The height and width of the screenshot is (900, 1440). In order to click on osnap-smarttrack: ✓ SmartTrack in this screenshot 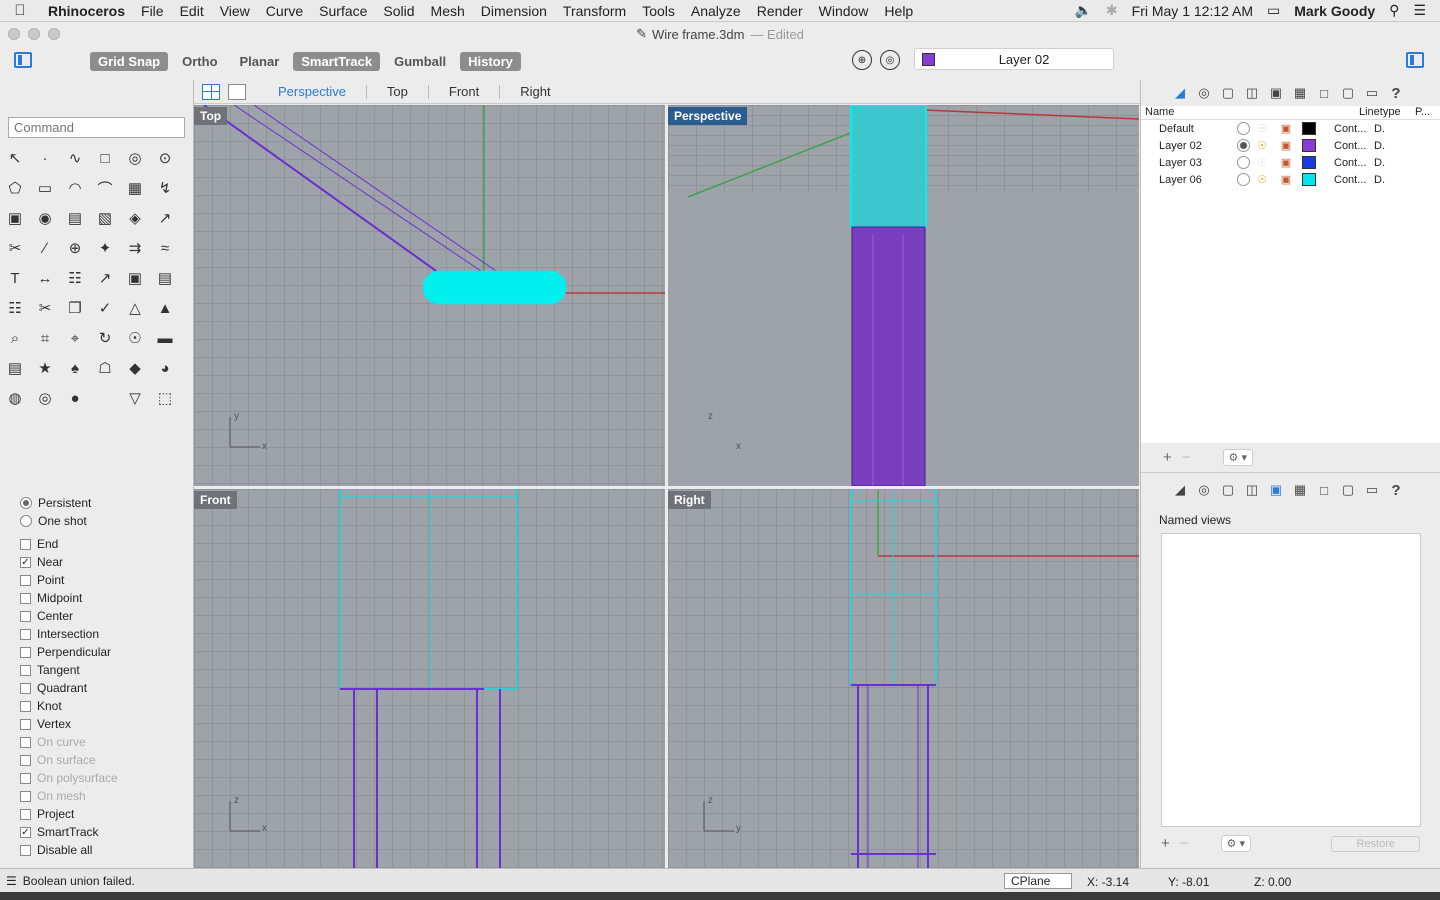, I will do `click(69, 832)`.